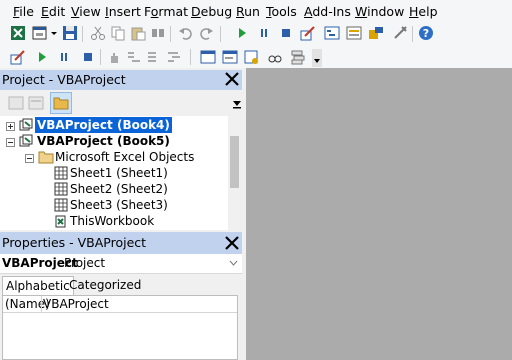  I want to click on scrollbar-thumb, so click(234, 162).